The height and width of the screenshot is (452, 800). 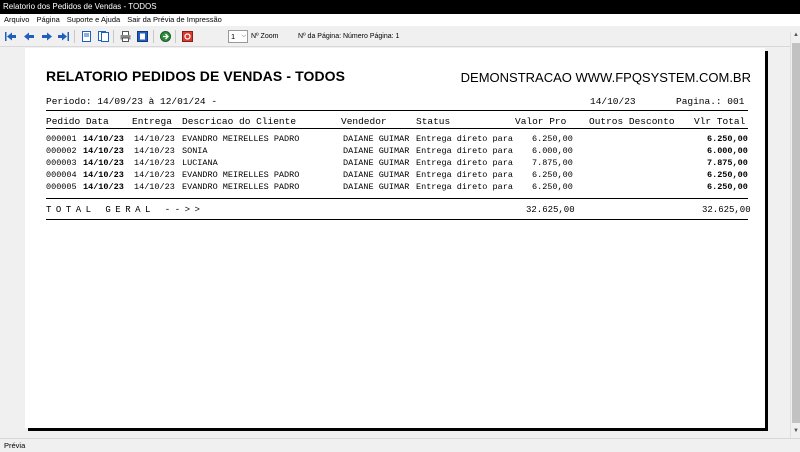 What do you see at coordinates (265, 36) in the screenshot?
I see `zoom-label: Nº Zoom` at bounding box center [265, 36].